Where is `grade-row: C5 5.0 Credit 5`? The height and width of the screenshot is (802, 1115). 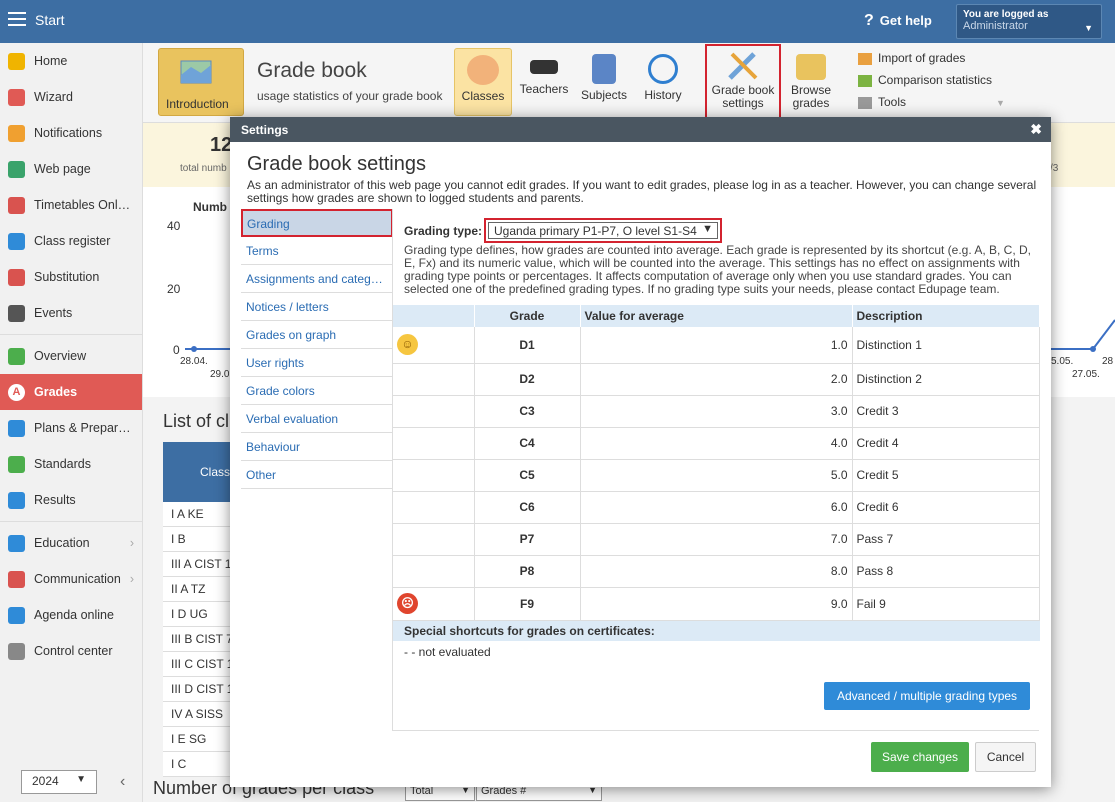
grade-row: C5 5.0 Credit 5 is located at coordinates (716, 475).